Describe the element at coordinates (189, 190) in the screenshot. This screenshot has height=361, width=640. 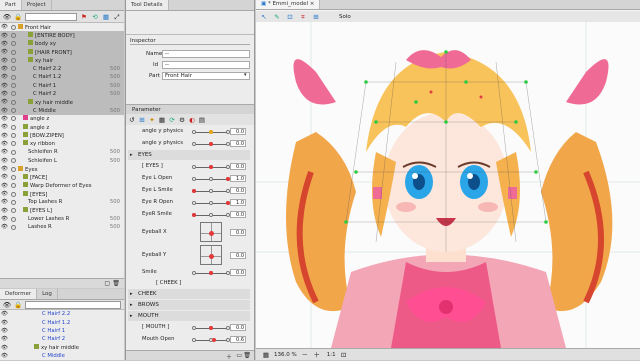
I see `parameter-row: Eye L Smile 0.0` at that location.